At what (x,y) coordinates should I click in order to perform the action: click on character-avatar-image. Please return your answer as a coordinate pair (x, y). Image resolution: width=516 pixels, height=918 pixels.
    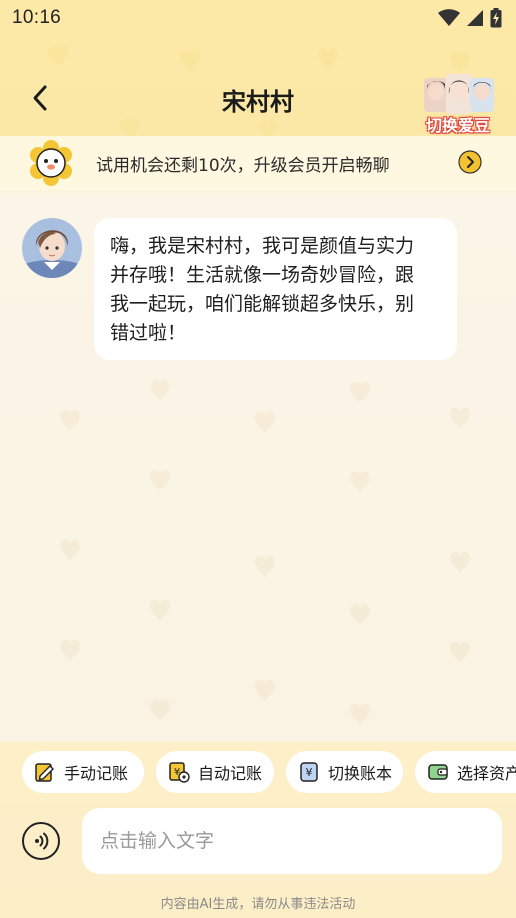
    Looking at the image, I should click on (52, 248).